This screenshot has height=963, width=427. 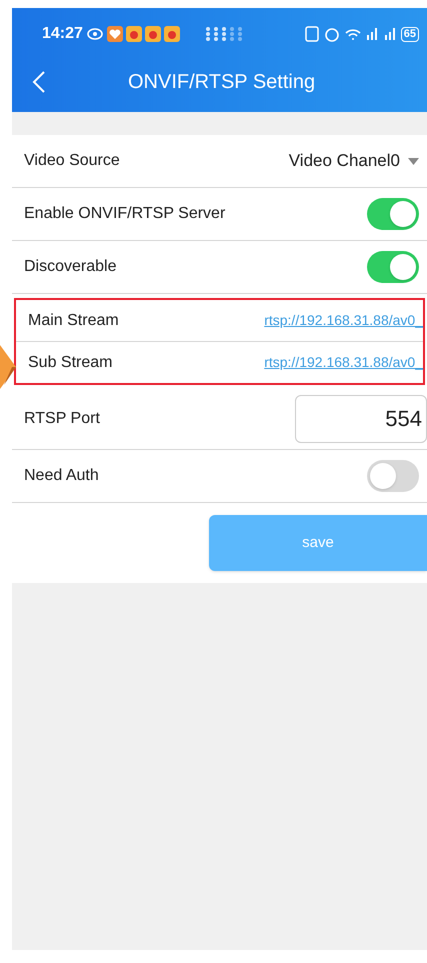 What do you see at coordinates (72, 161) in the screenshot?
I see `setting-label: Video Source` at bounding box center [72, 161].